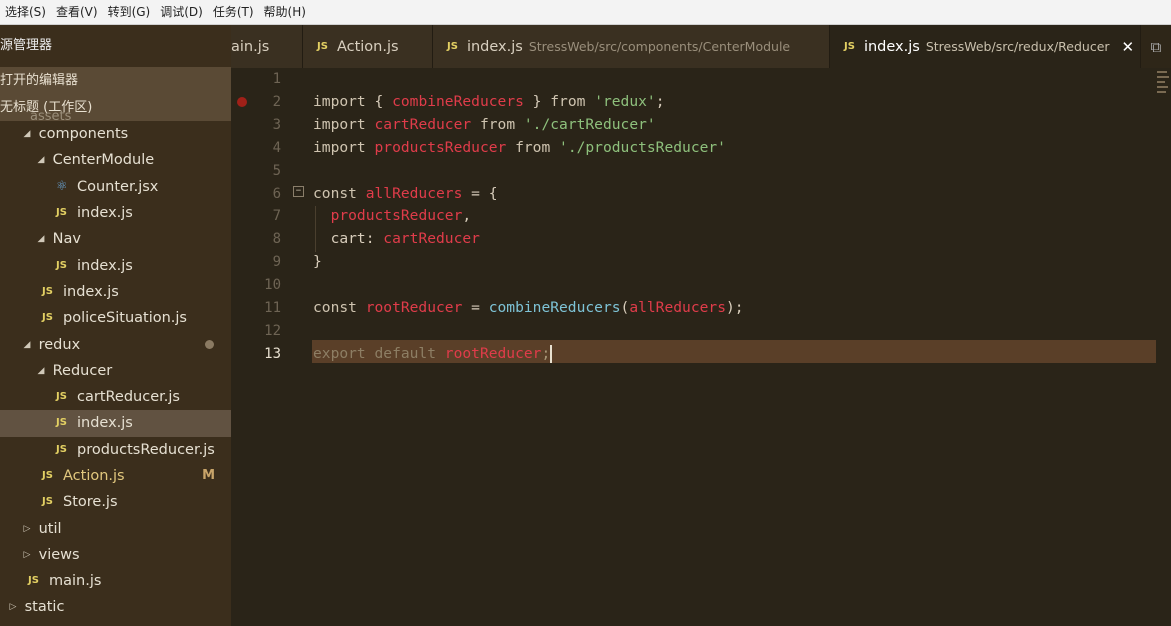 This screenshot has width=1171, height=626. What do you see at coordinates (233, 12) in the screenshot?
I see `menu-item: 任务(T)` at bounding box center [233, 12].